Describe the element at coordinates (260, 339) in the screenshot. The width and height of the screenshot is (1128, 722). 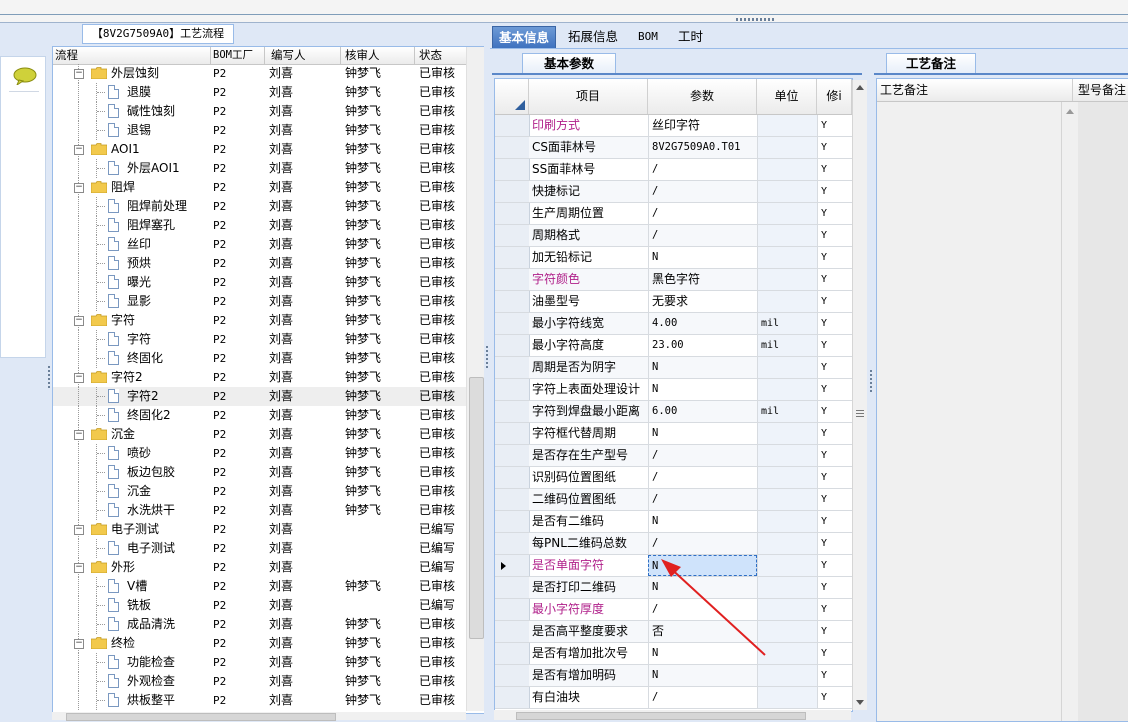
I see `tree-step-row: 字符 P2 刘喜 钟梦飞 已审核` at that location.